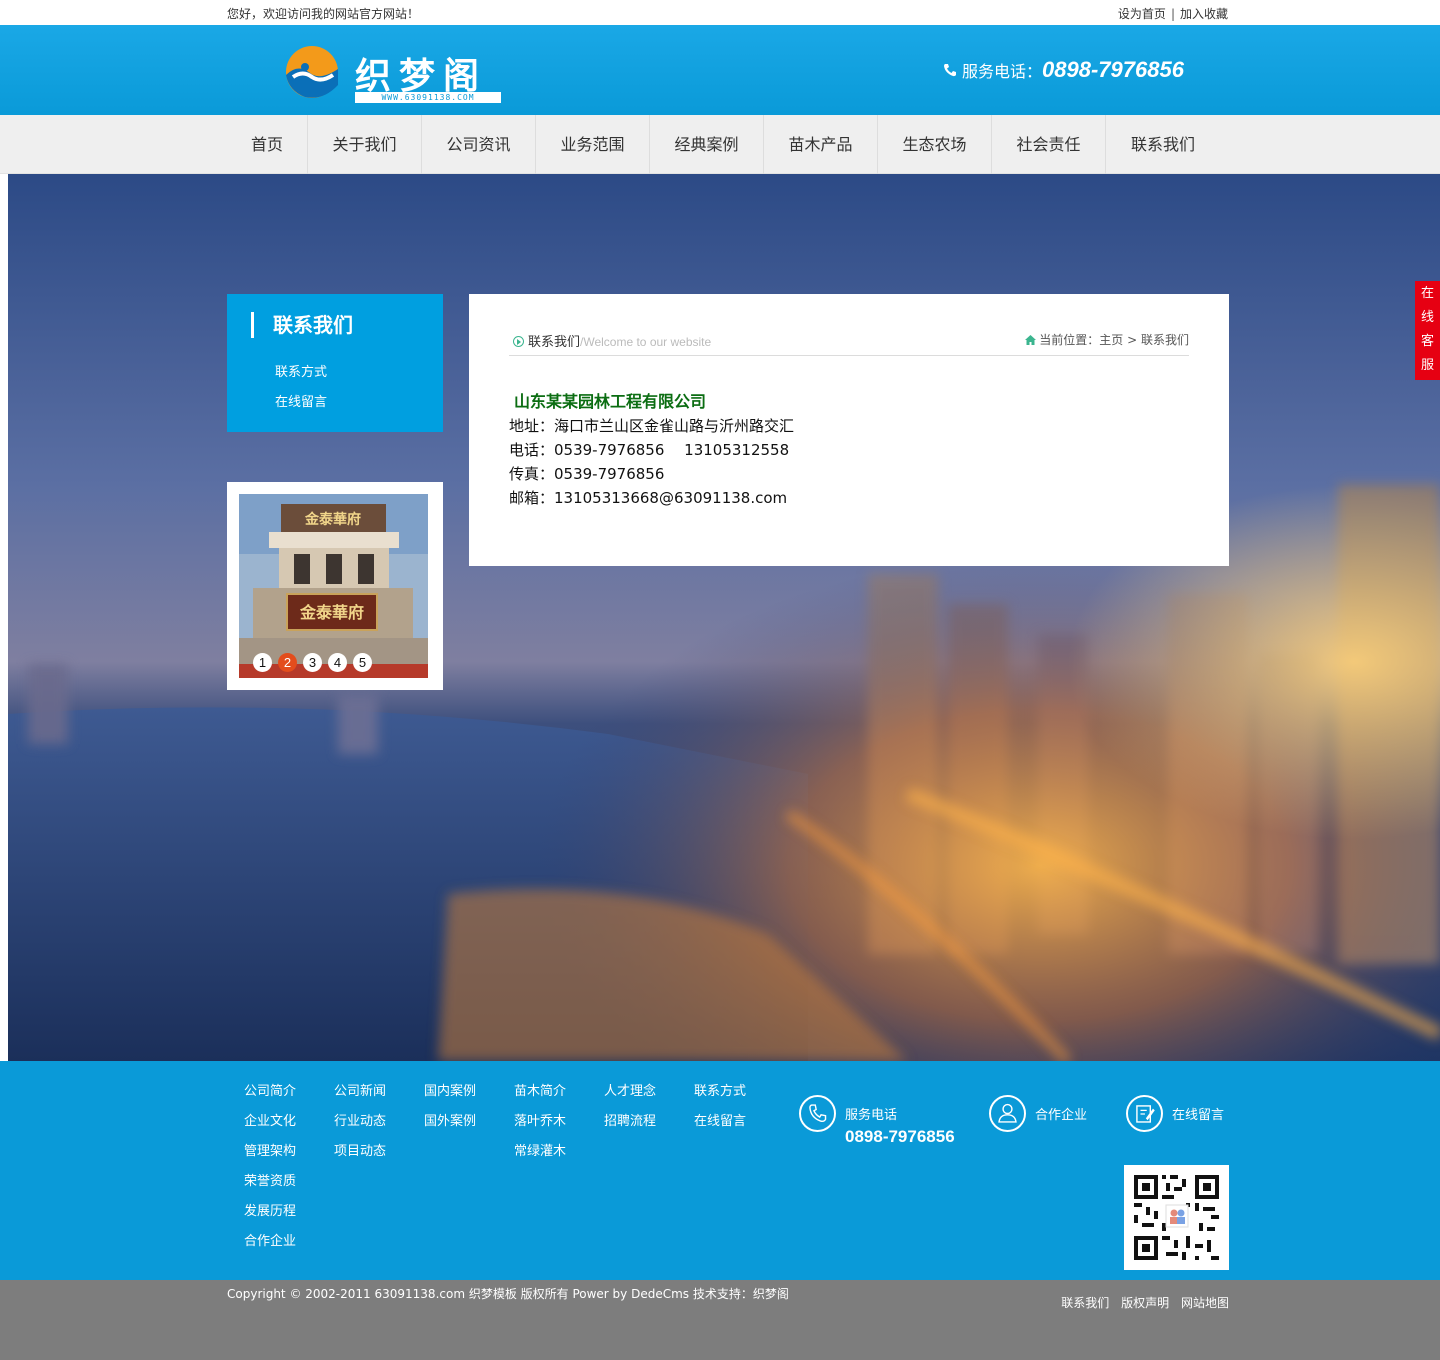  I want to click on hotline-label: 服务电话：, so click(1002, 71).